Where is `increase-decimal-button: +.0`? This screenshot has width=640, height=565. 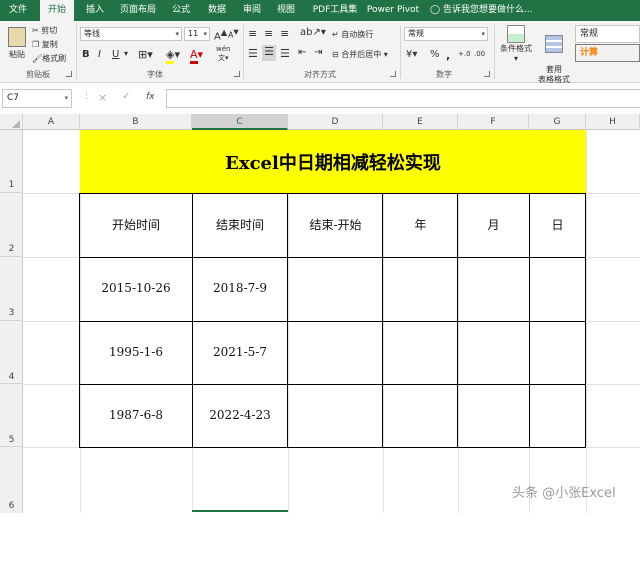
increase-decimal-button: +.0 is located at coordinates (464, 54).